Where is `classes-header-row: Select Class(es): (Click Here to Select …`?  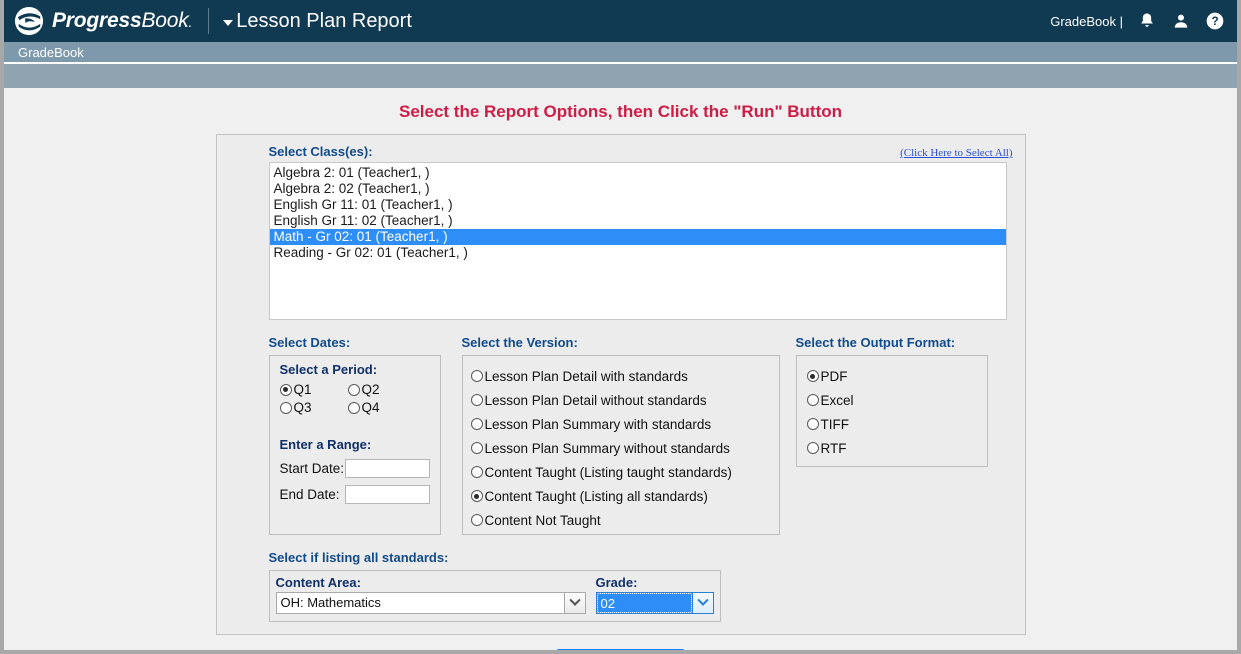 classes-header-row: Select Class(es): (Click Here to Select … is located at coordinates (621, 153).